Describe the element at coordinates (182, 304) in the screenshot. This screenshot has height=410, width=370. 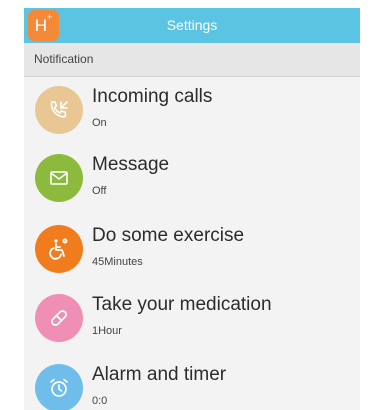
I see `medication-label: Take your medication` at that location.